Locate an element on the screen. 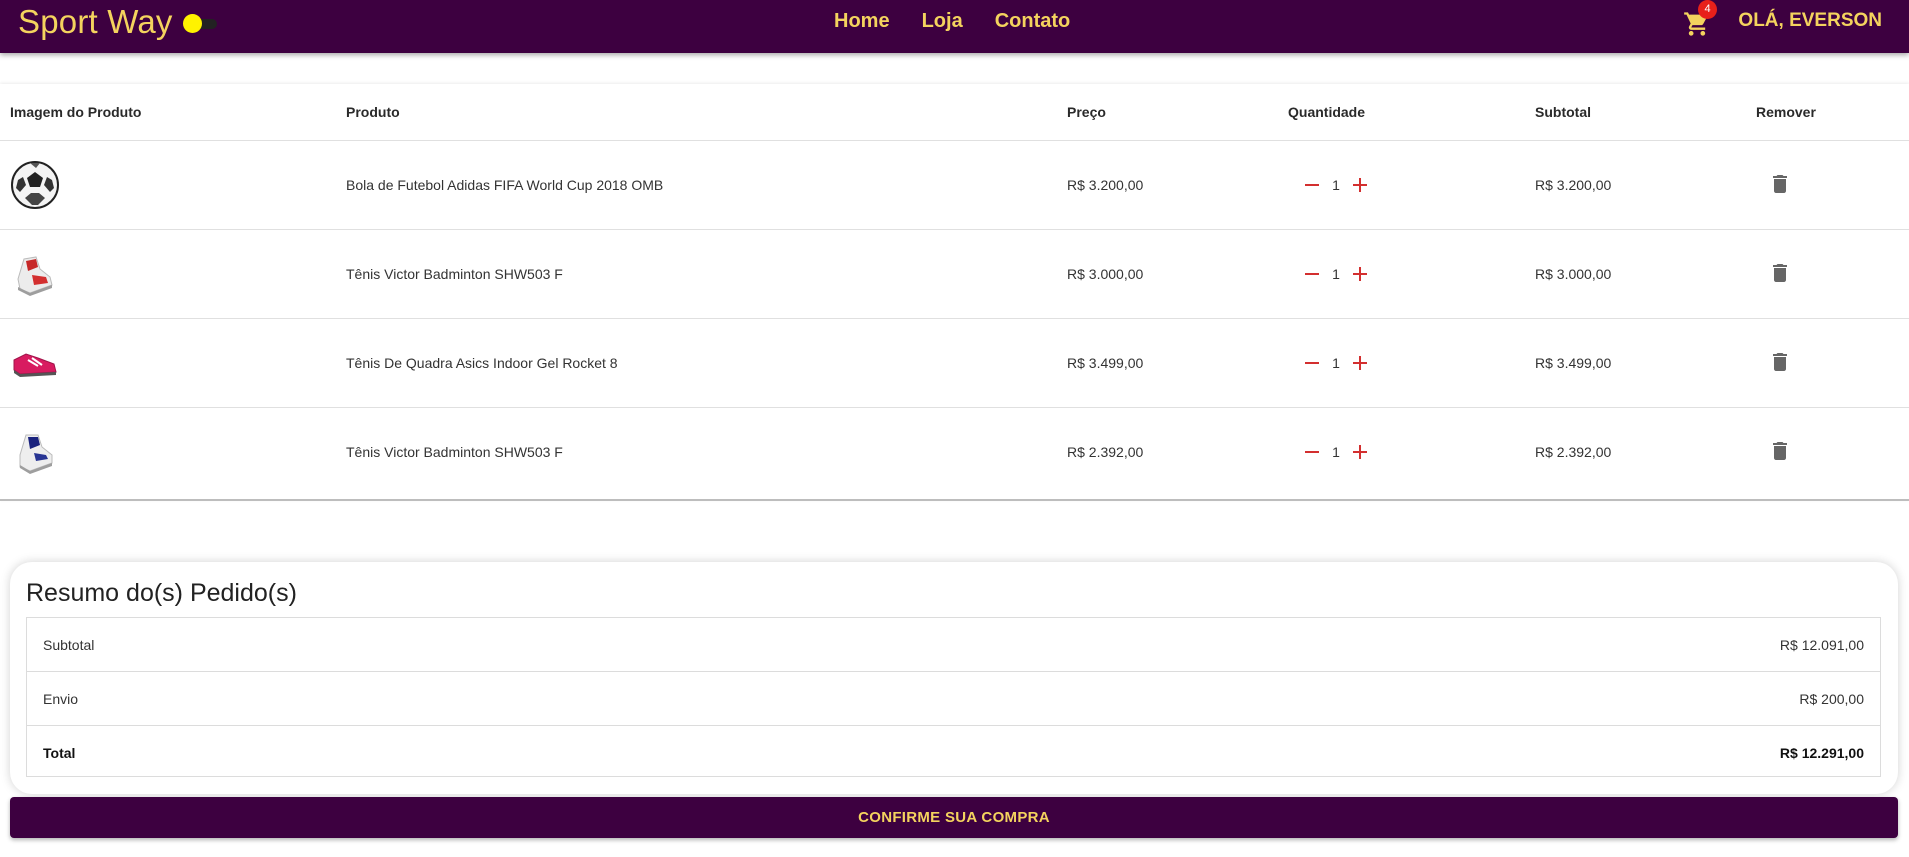  product-price: R$ 3.499,00 is located at coordinates (1177, 363).